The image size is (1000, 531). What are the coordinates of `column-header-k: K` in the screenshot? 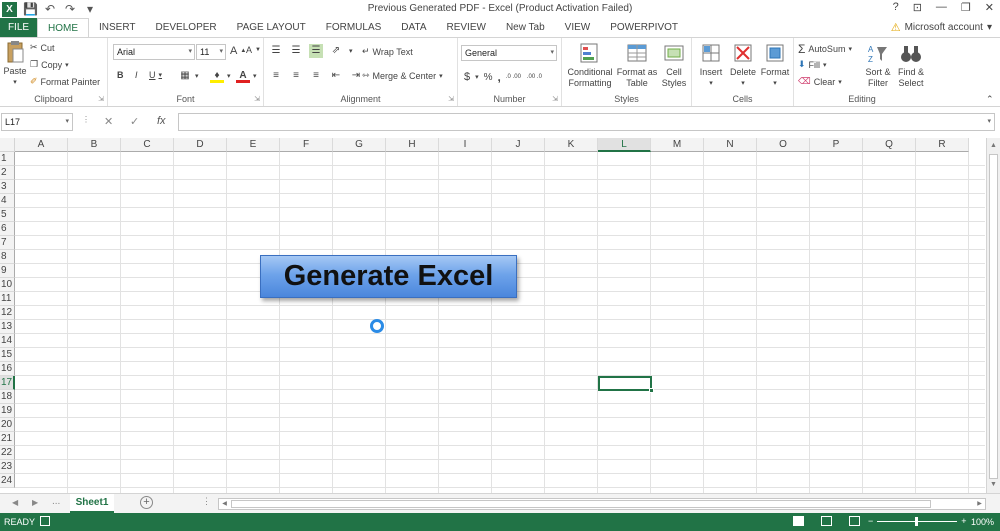 It's located at (571, 145).